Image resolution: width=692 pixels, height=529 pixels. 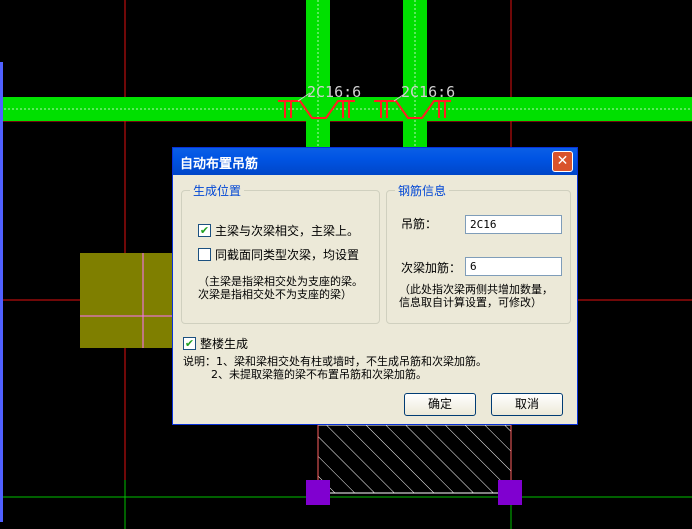 I want to click on rebar-label-2: 2C16:6, so click(x=428, y=92).